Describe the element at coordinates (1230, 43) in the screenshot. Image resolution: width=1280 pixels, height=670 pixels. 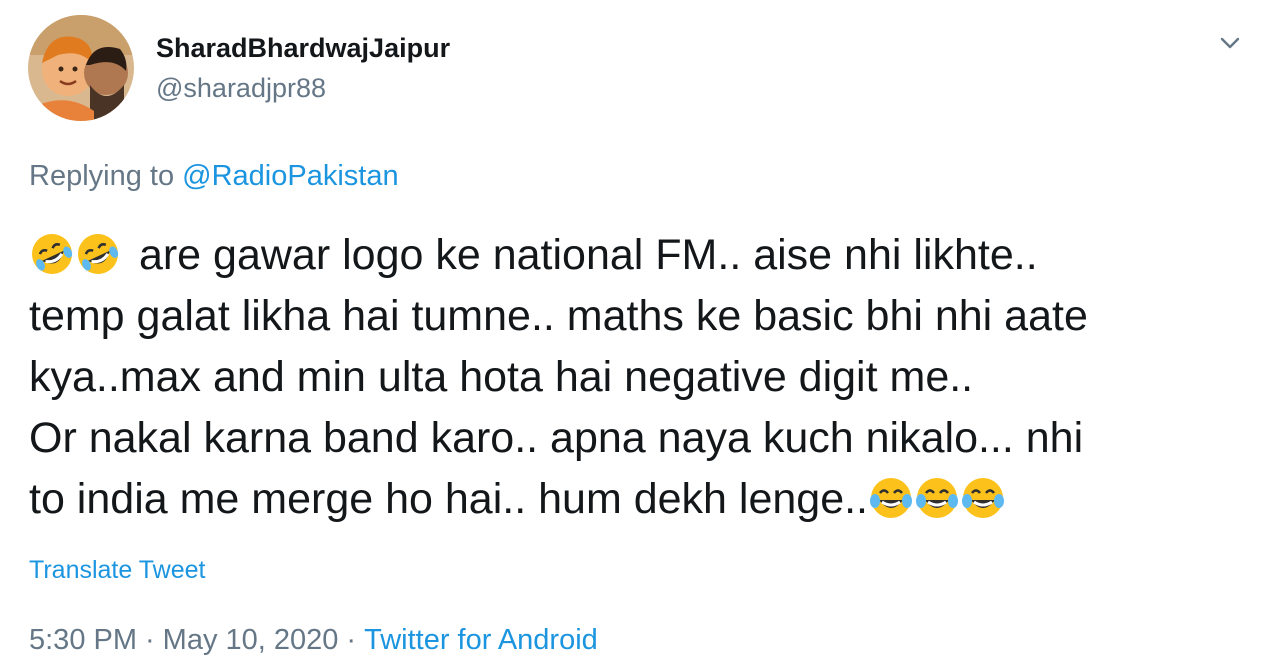
I see `chevron-down-icon` at that location.